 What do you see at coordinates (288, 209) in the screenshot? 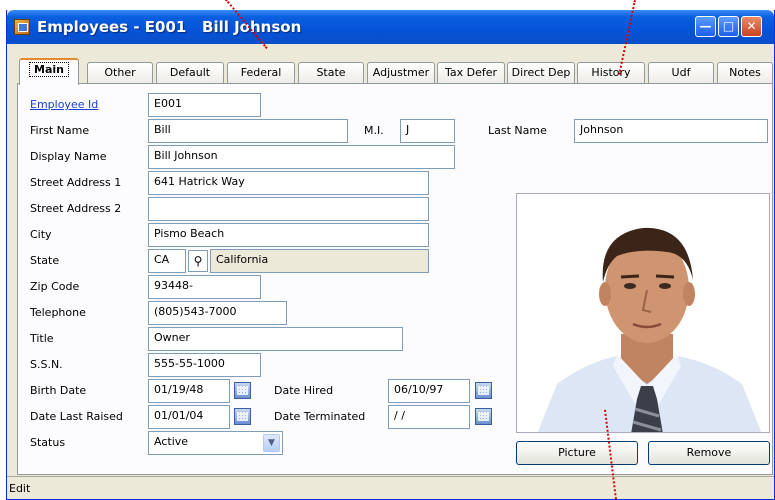
I see `street-address-2-field` at bounding box center [288, 209].